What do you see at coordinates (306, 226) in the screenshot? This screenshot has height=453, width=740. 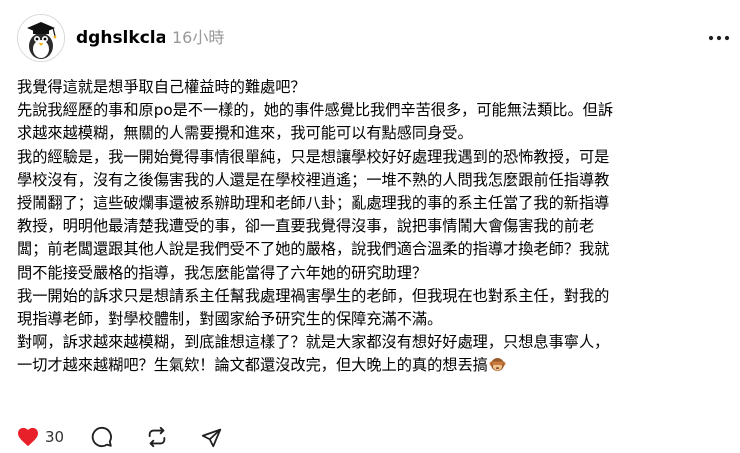 I see `post-text-line: 教授，明明他最清楚我遭受的事，卻一直要我覺得沒事，說把事情鬧大會傷害我的前老` at bounding box center [306, 226].